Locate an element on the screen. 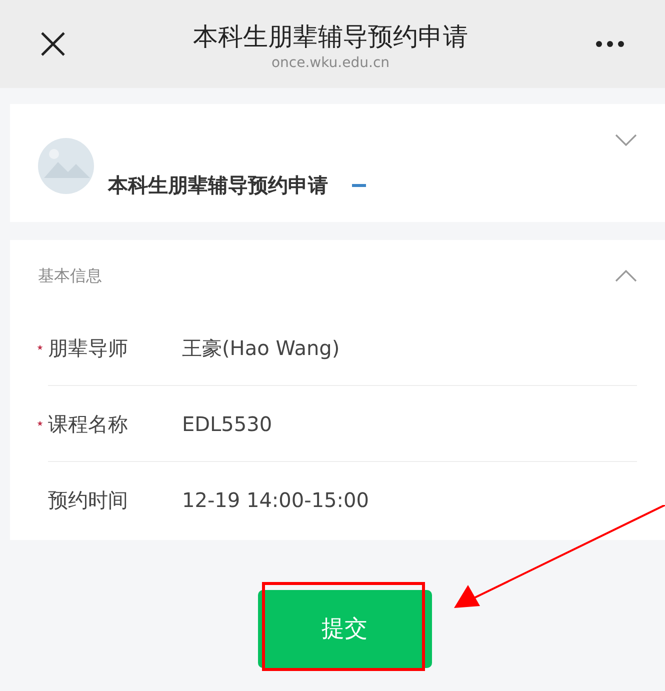  page-title: 本科生朋辈辅导预约申请 is located at coordinates (330, 37).